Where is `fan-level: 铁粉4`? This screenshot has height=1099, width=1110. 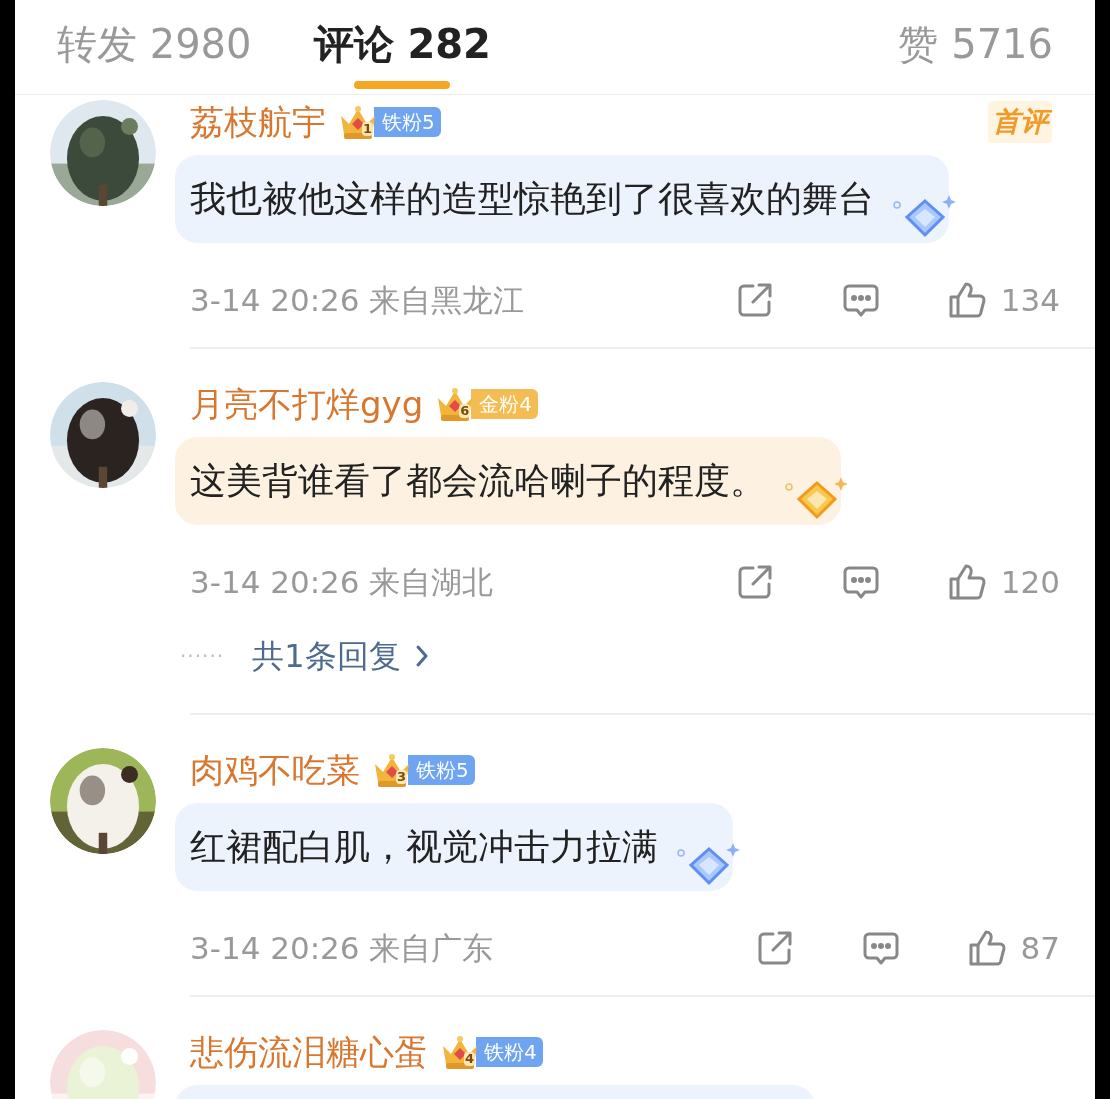 fan-level: 铁粉4 is located at coordinates (509, 1052).